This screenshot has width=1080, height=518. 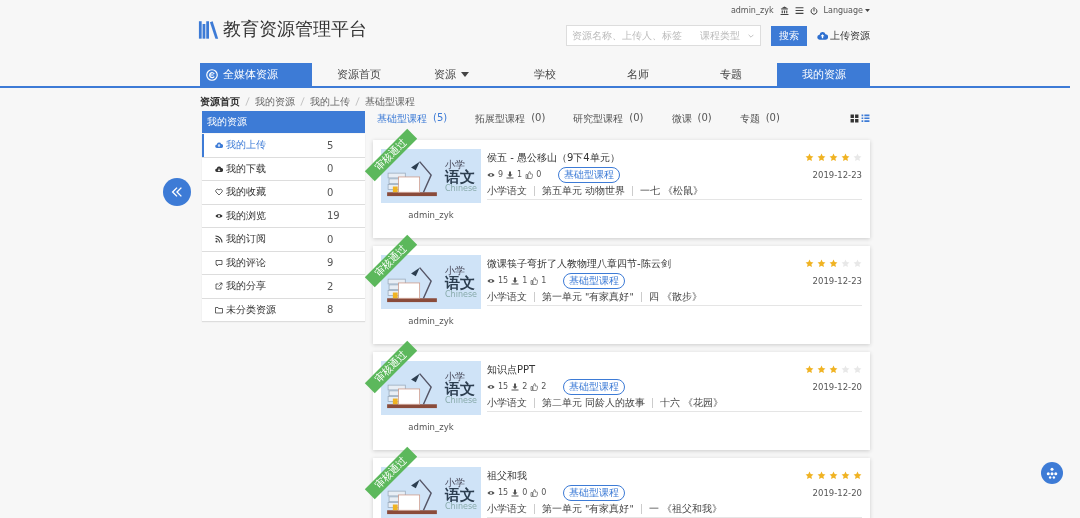 I want to click on sidebar-item-label: 我的评论, so click(x=246, y=262).